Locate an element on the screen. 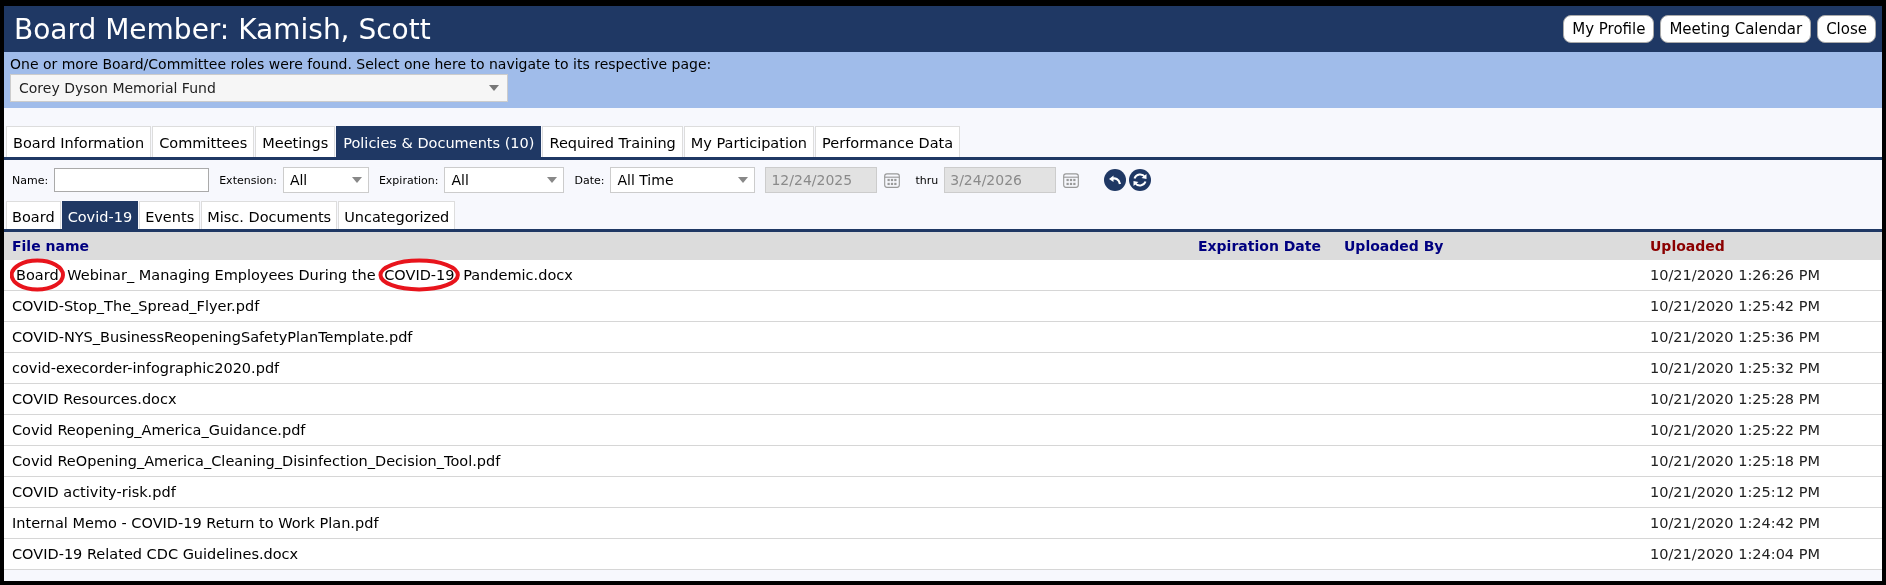 Image resolution: width=1886 pixels, height=585 pixels. uploaded-cell-text: 10/21/2020 1:24:04 PM is located at coordinates (1735, 554).